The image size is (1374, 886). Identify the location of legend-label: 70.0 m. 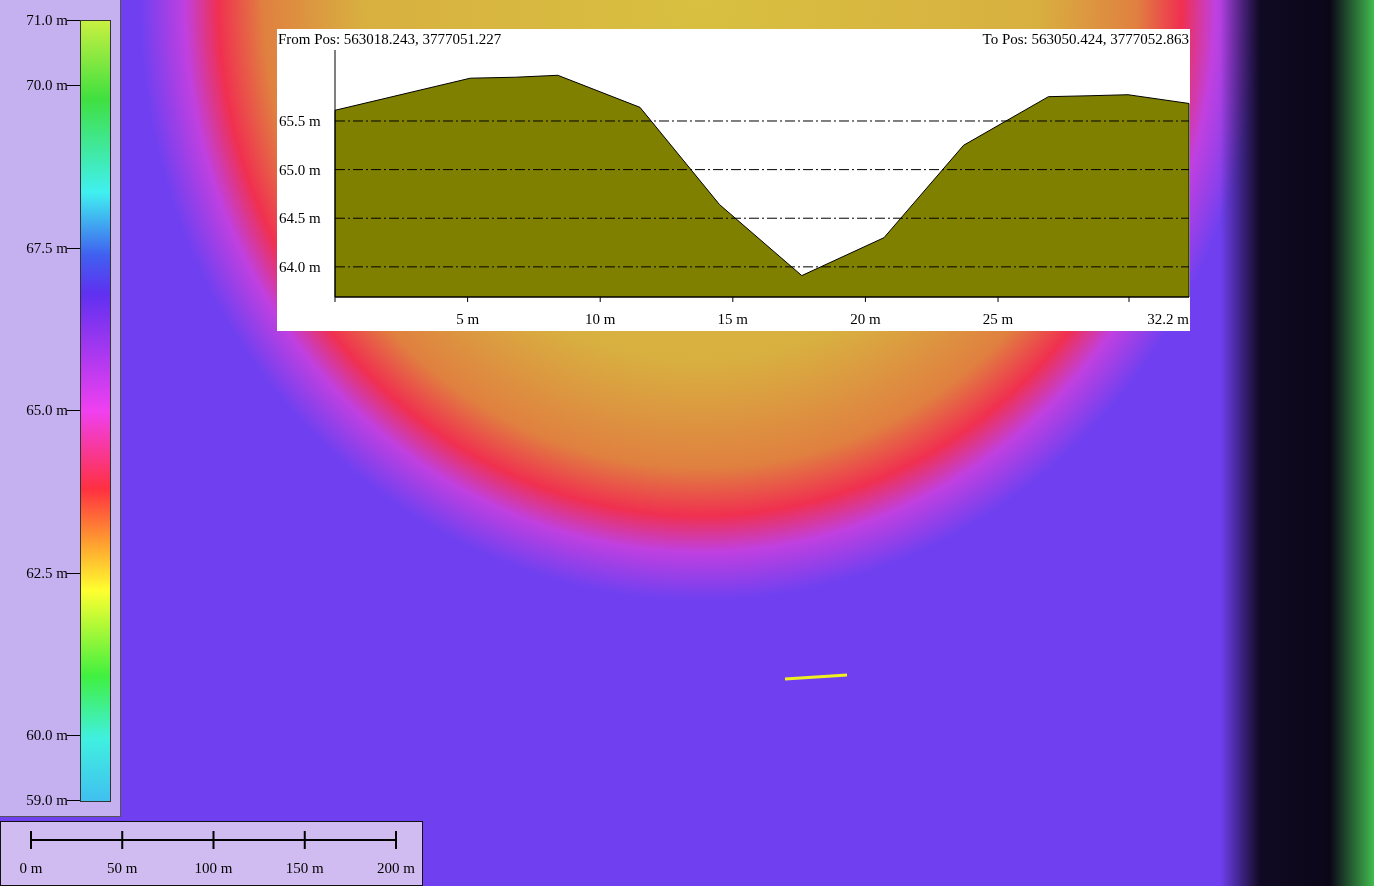
(47, 85).